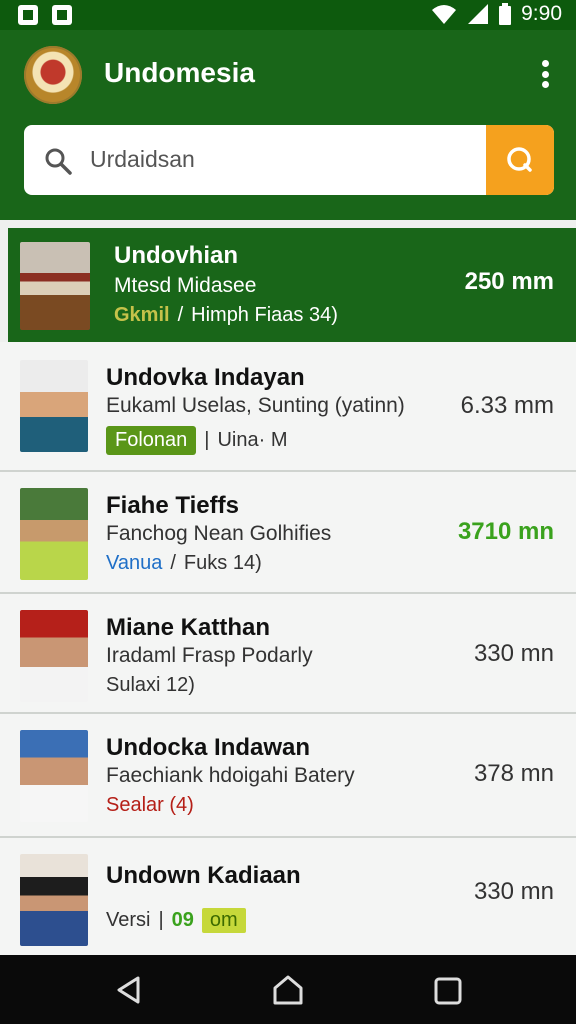 The width and height of the screenshot is (576, 1024). What do you see at coordinates (128, 920) in the screenshot?
I see `item-meta-text: Versi` at bounding box center [128, 920].